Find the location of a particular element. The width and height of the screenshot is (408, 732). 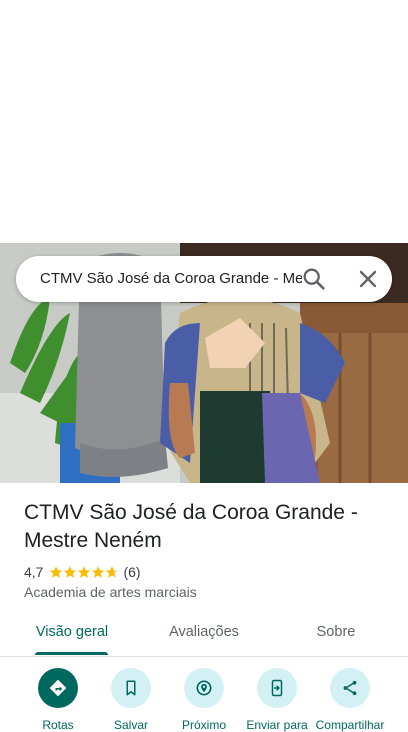

send-to-phone-button: Enviar para is located at coordinates (277, 700).